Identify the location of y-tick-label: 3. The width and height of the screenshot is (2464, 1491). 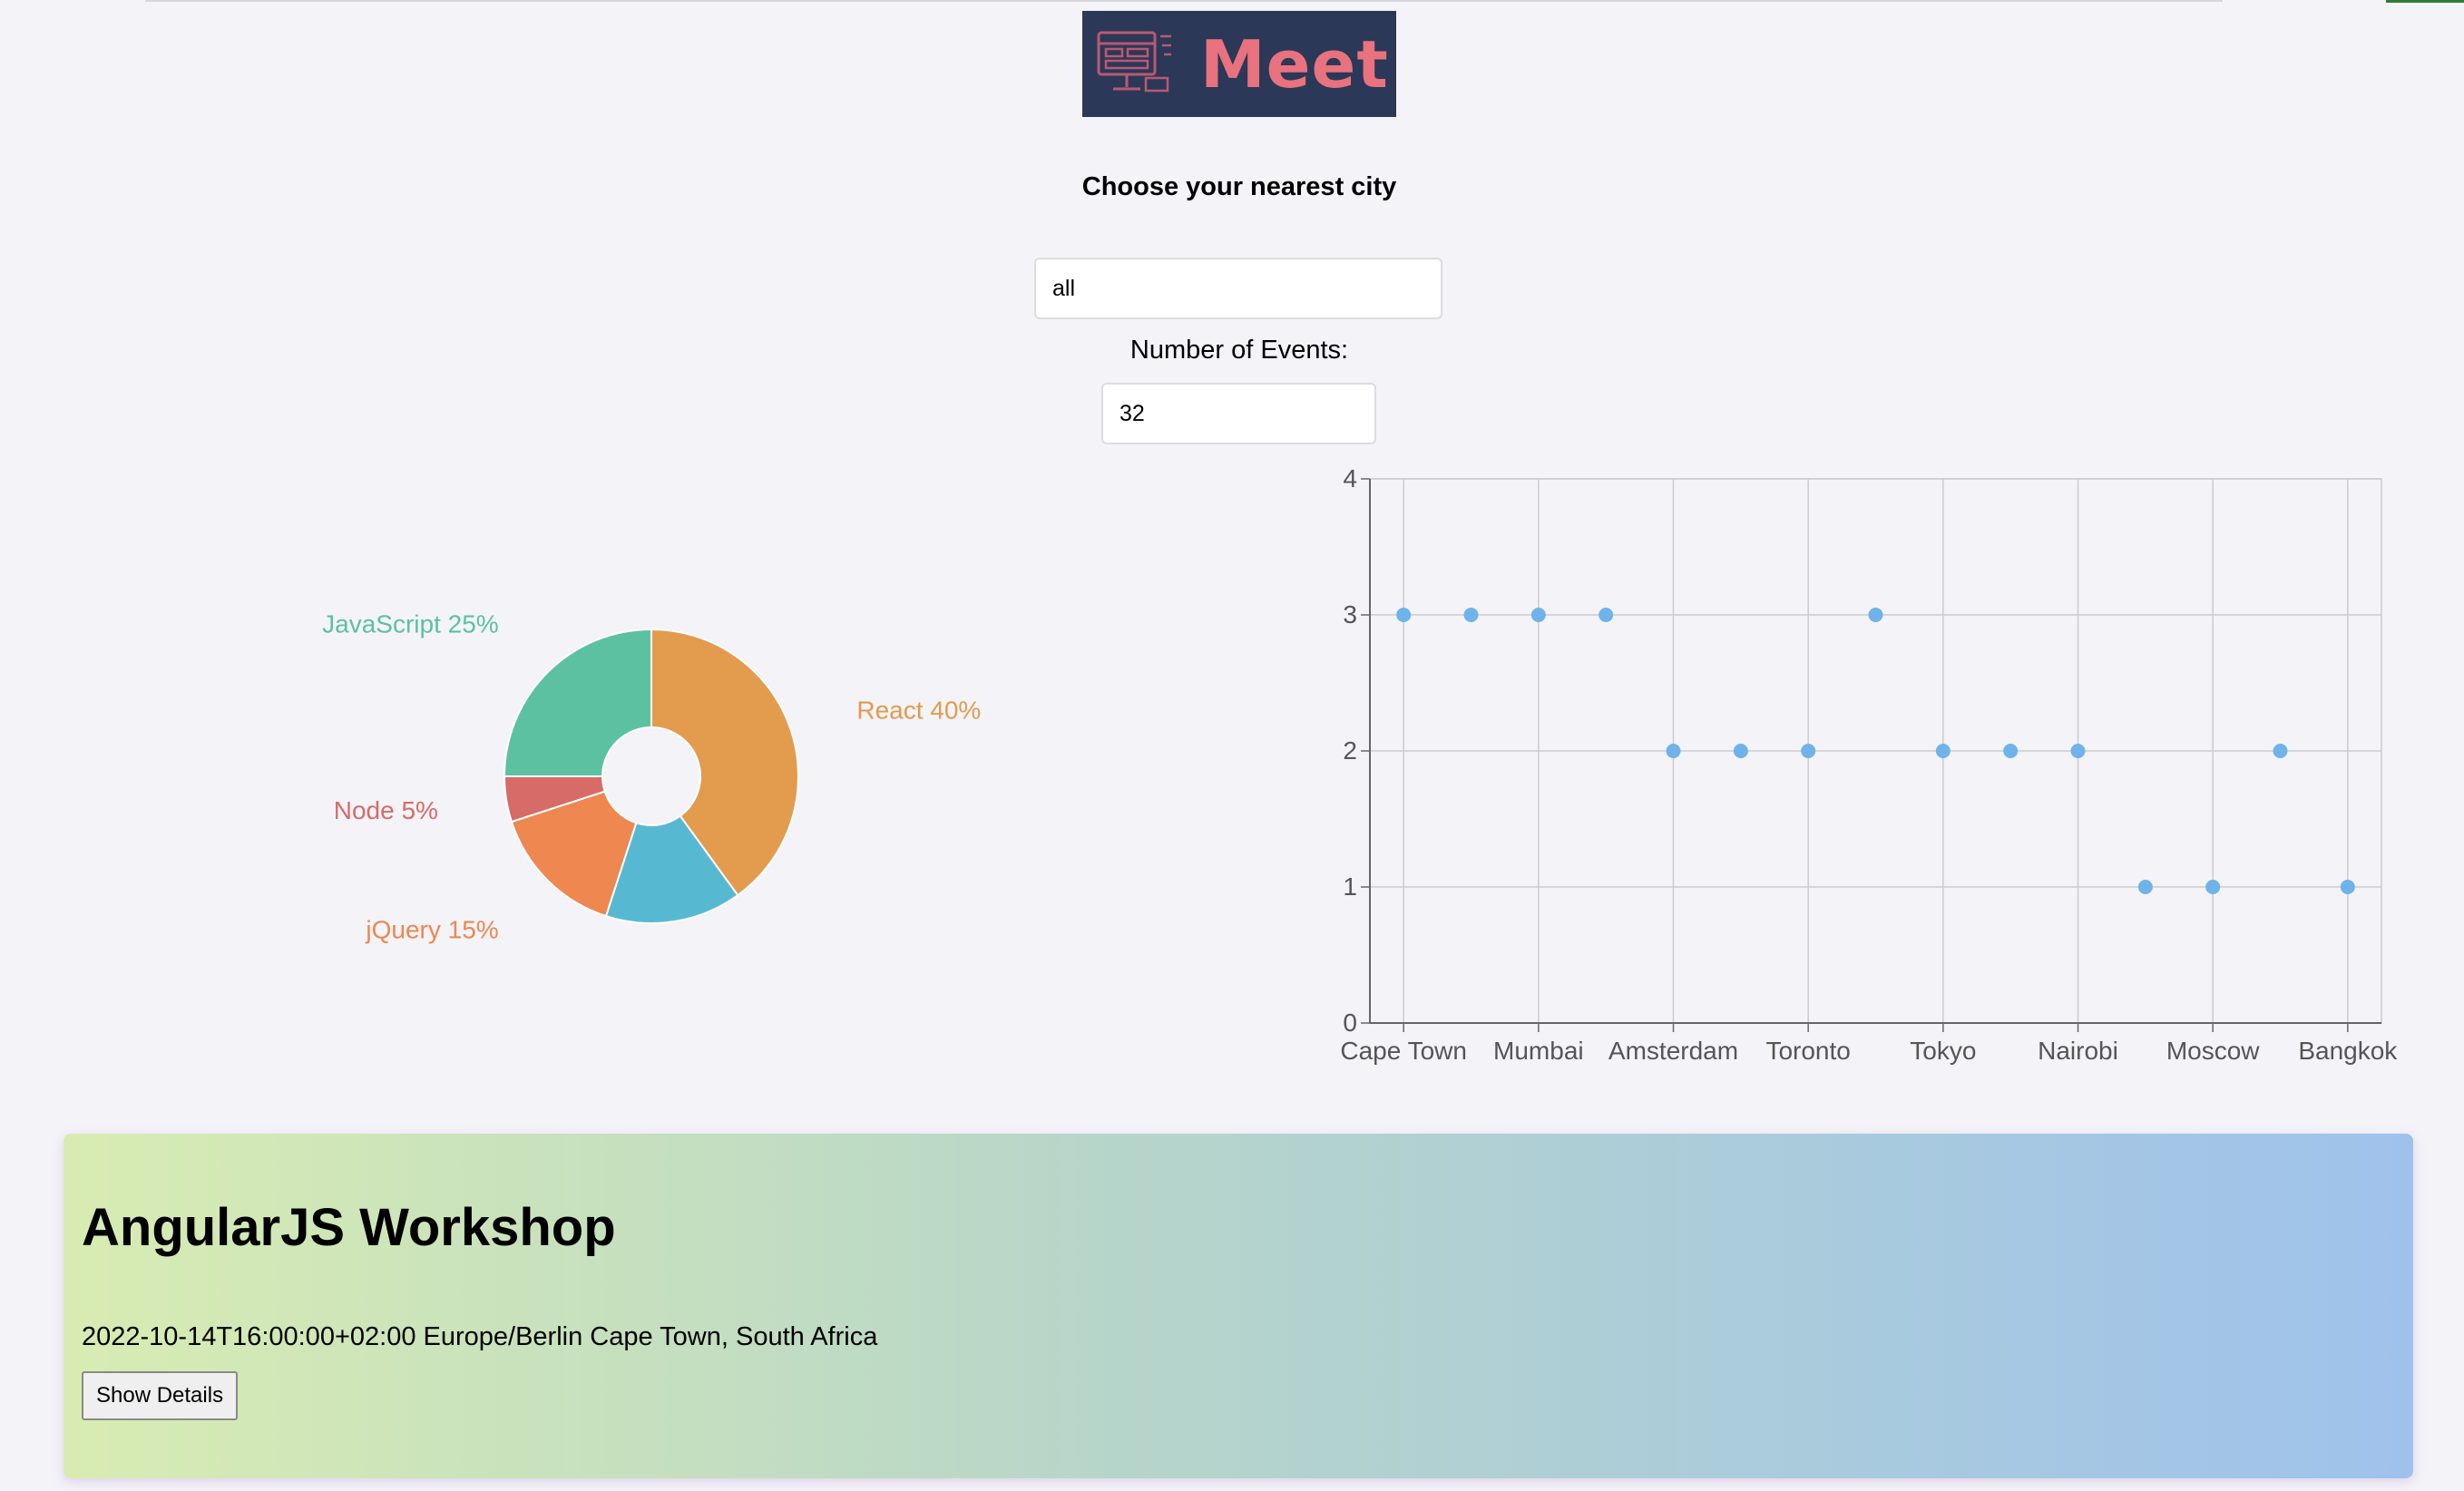
(1350, 614).